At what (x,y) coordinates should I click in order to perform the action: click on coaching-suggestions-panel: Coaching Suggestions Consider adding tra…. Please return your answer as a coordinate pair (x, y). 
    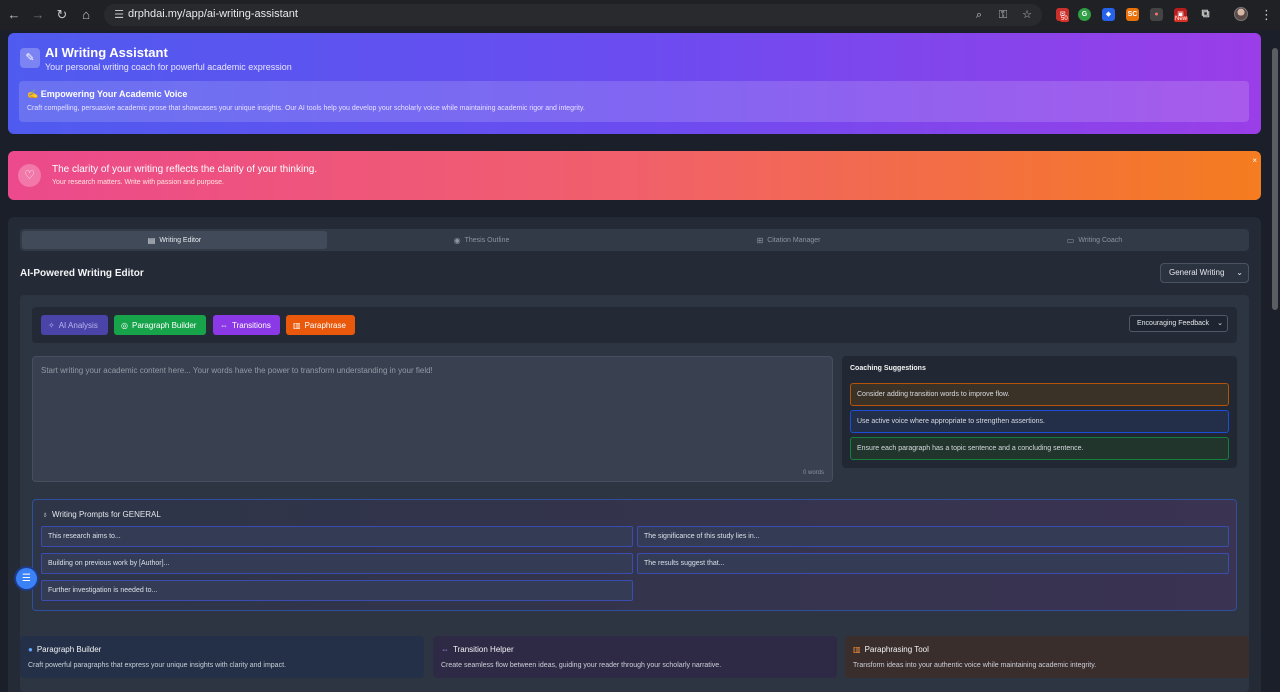
    Looking at the image, I should click on (1039, 412).